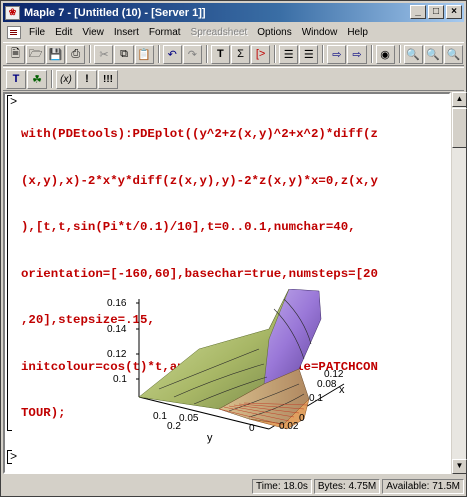 Image resolution: width=467 pixels, height=497 pixels. Describe the element at coordinates (16, 79) in the screenshot. I see `execute-button: T` at that location.